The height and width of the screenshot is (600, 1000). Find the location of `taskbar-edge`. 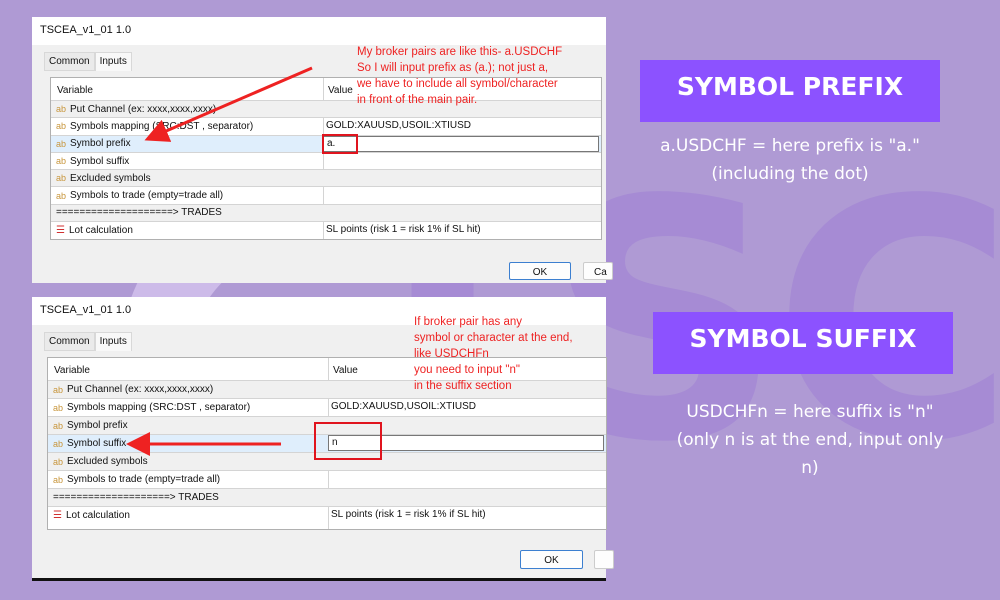

taskbar-edge is located at coordinates (319, 579).